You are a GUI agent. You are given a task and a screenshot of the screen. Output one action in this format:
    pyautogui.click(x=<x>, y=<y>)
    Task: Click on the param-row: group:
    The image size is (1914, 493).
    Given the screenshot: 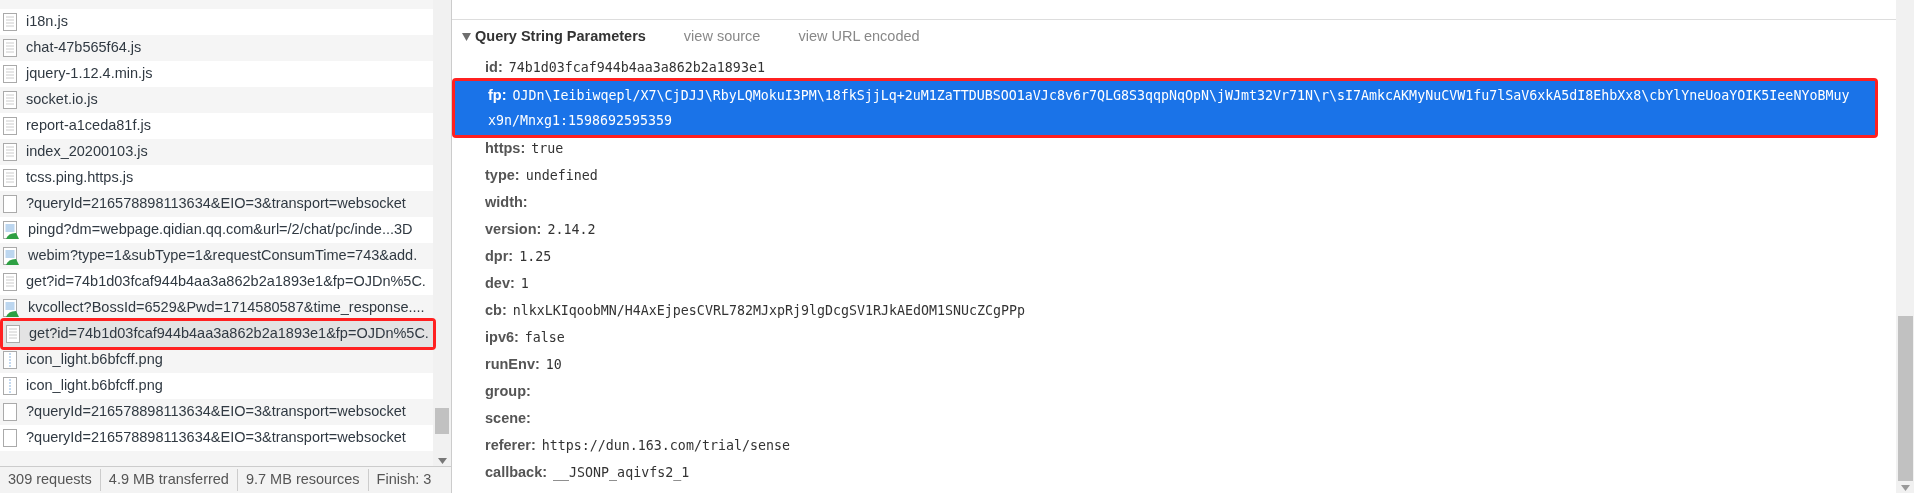 What is the action you would take?
    pyautogui.click(x=1174, y=391)
    